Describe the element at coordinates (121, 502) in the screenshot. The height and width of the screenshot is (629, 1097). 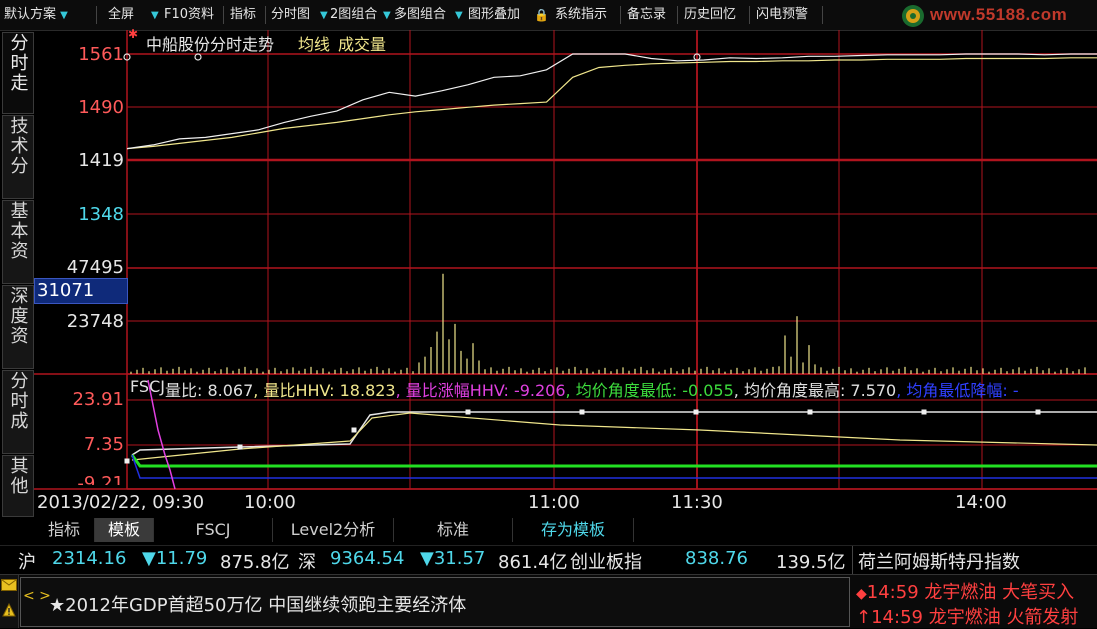
I see `x-tick-label: 2013/02/22, 09:30` at that location.